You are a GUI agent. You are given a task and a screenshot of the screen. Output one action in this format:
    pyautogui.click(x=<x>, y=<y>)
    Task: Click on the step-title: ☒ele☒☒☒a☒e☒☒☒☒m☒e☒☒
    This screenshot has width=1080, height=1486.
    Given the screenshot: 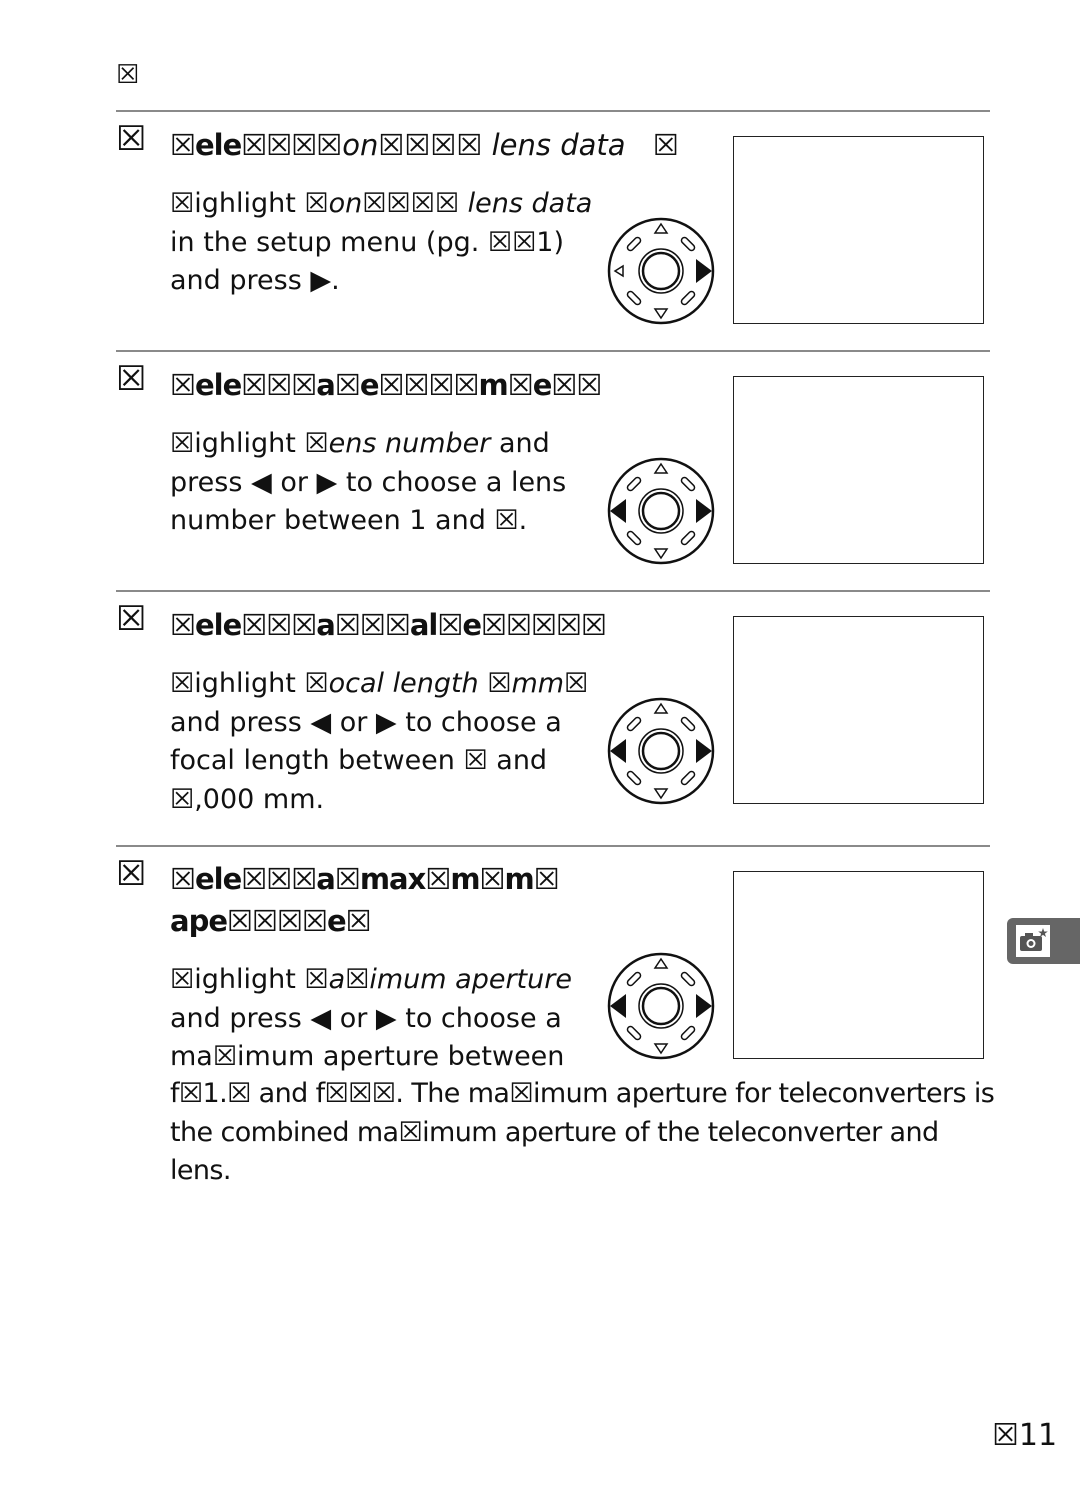 What is the action you would take?
    pyautogui.click(x=386, y=385)
    